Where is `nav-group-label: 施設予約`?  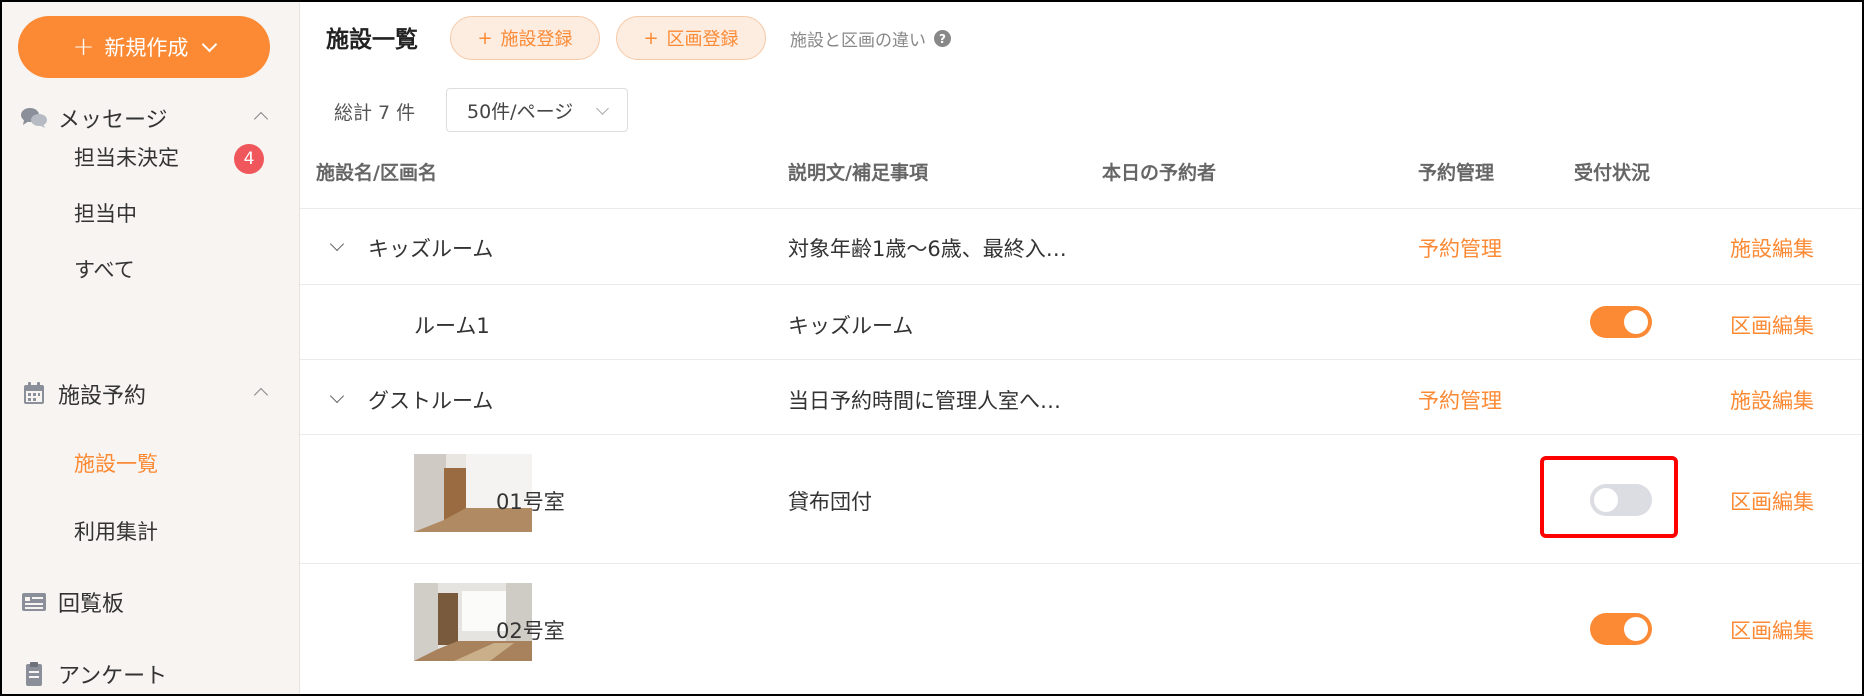
nav-group-label: 施設予約 is located at coordinates (102, 396).